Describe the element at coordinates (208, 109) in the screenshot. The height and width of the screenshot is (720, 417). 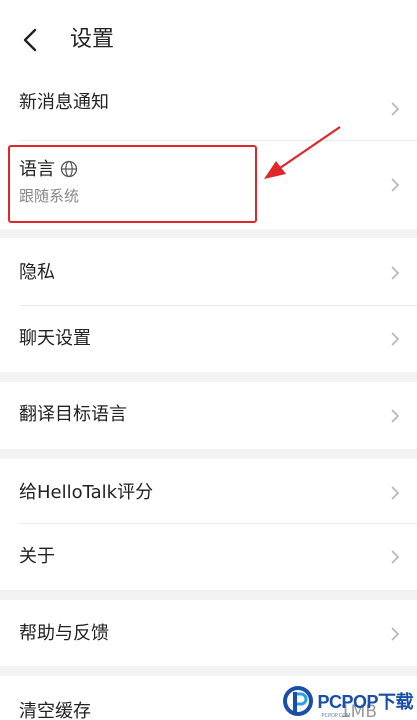
I see `settings-item-notifications: 新消息通知` at that location.